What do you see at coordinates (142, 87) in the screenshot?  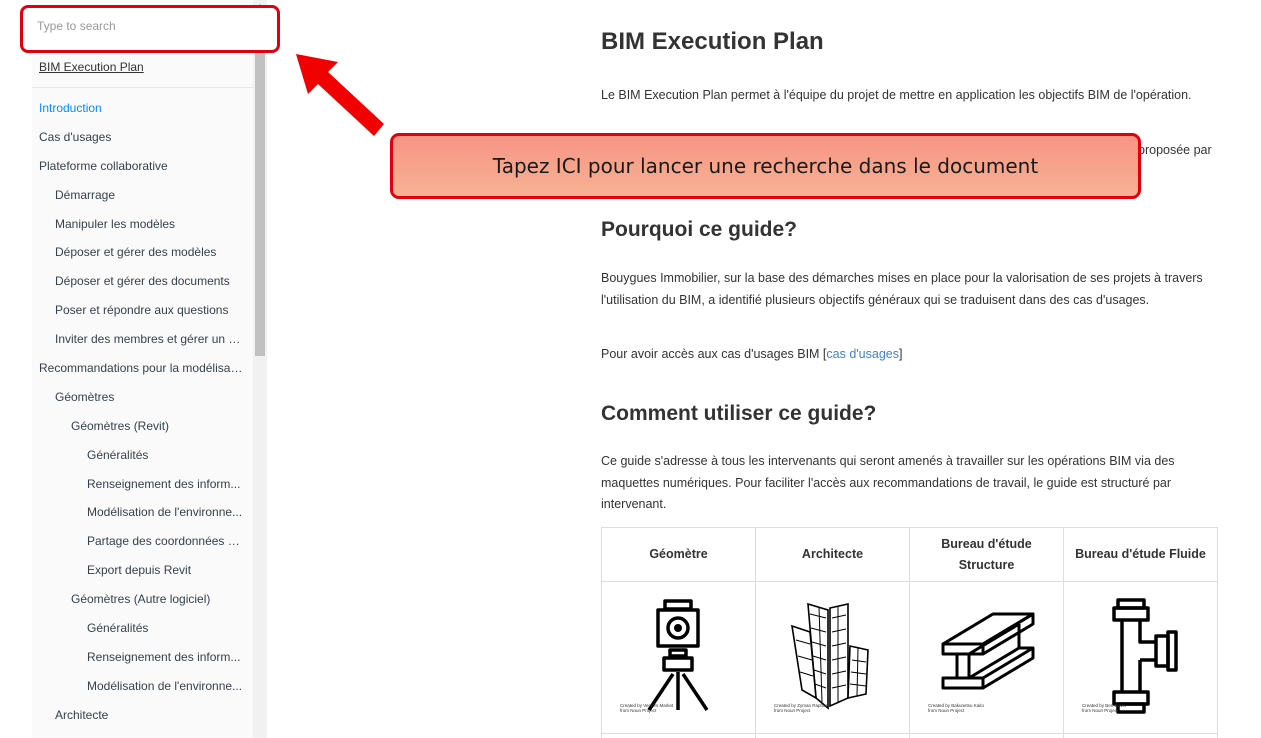 I see `sidebar-divider` at bounding box center [142, 87].